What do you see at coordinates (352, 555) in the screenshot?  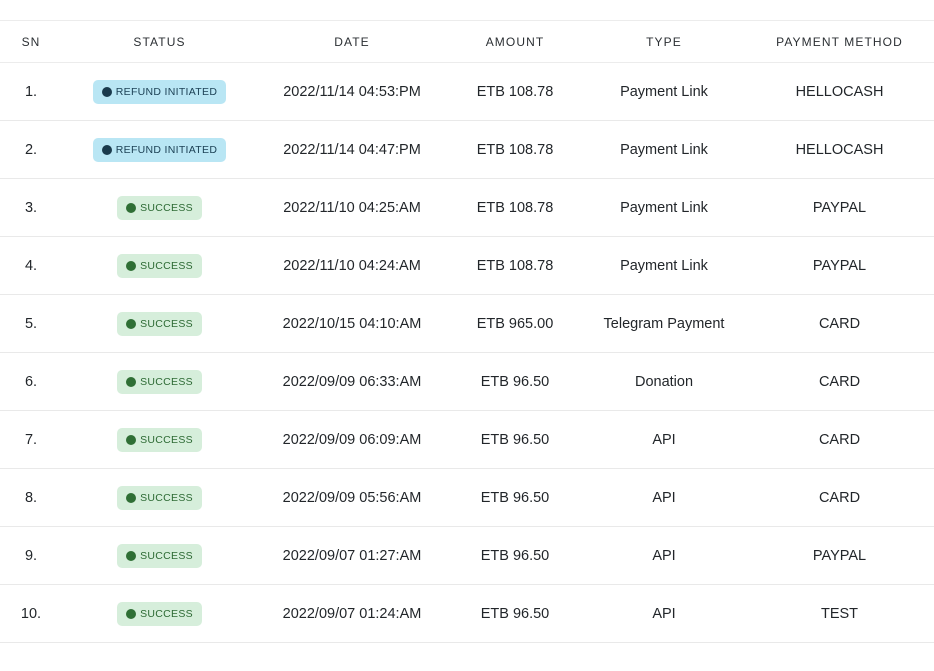 I see `cell-date: 2022/09/07 01:27:AM` at bounding box center [352, 555].